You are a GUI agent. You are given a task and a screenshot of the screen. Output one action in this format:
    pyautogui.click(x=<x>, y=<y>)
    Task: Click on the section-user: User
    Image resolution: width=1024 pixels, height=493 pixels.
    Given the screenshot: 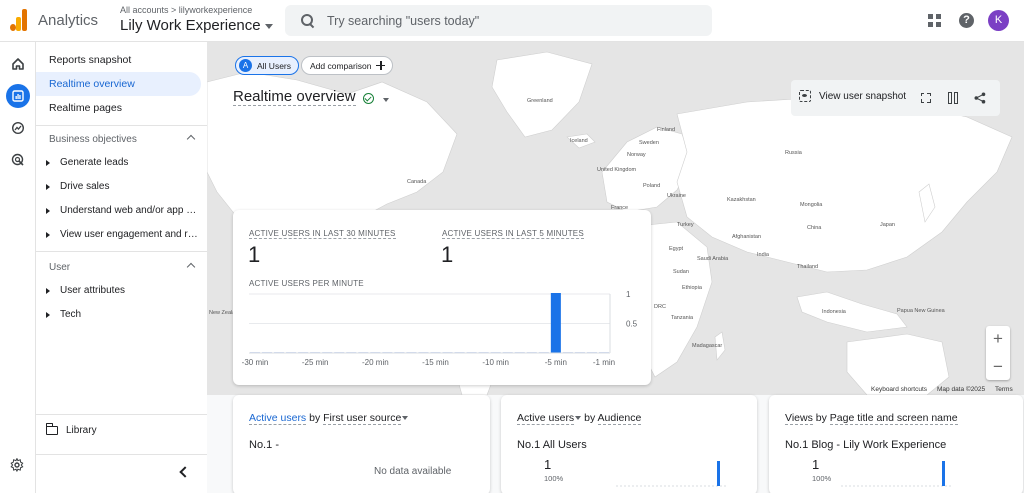 What is the action you would take?
    pyautogui.click(x=122, y=267)
    